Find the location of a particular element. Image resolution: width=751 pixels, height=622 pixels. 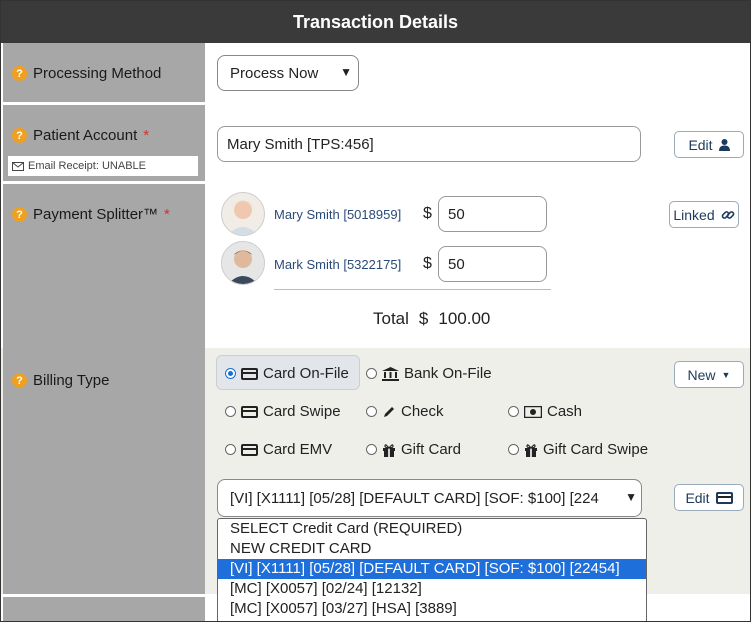

caret-down-icon: ▼ is located at coordinates (726, 374).